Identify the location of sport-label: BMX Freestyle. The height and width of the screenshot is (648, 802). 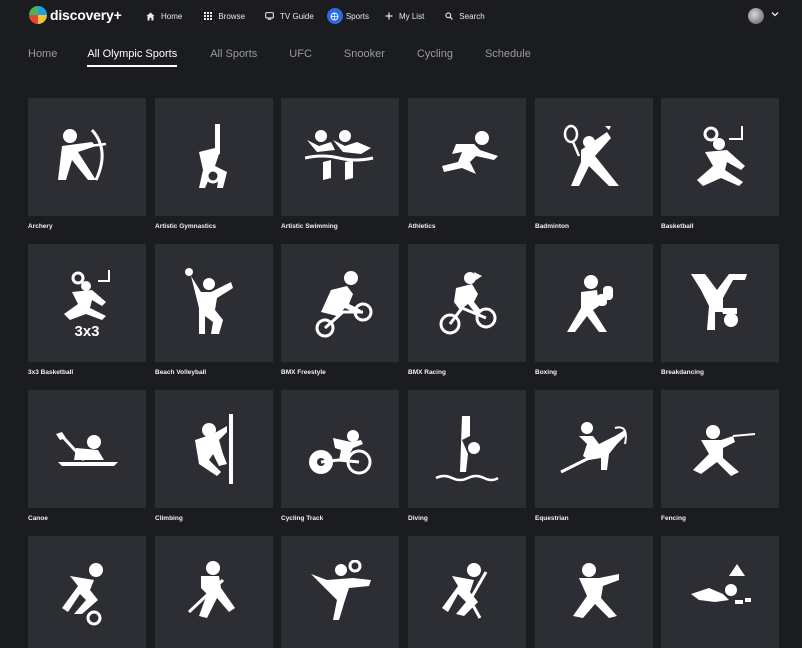
(303, 372).